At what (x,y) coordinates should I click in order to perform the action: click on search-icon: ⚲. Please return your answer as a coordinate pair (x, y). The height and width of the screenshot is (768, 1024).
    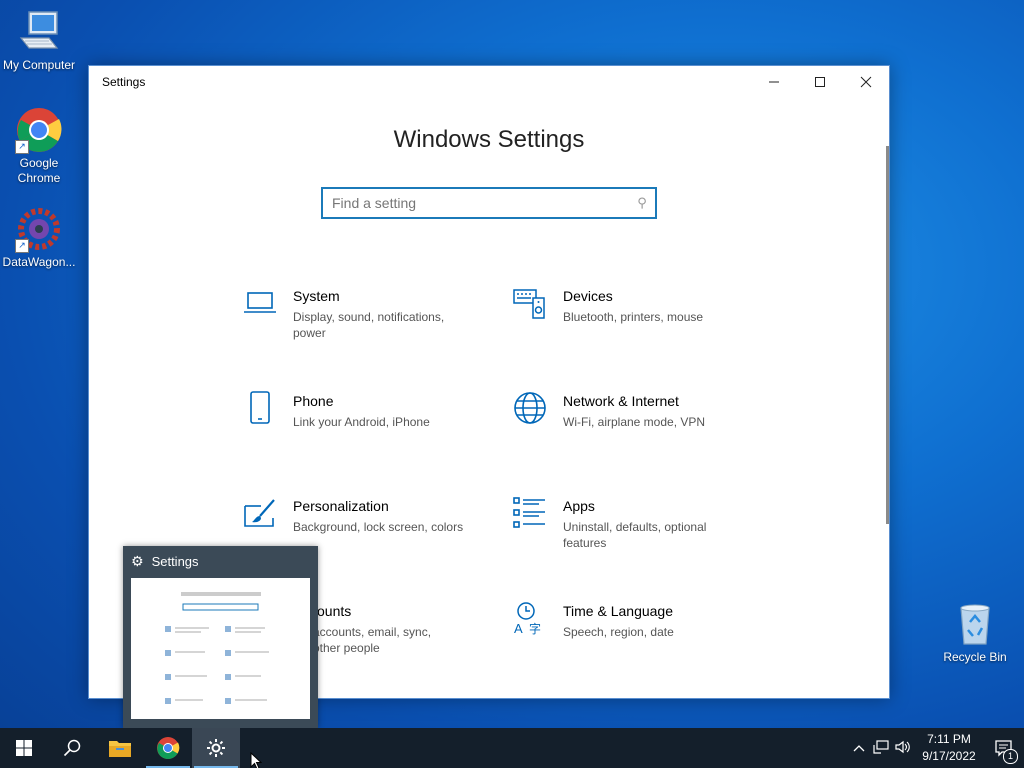
    Looking at the image, I should click on (642, 202).